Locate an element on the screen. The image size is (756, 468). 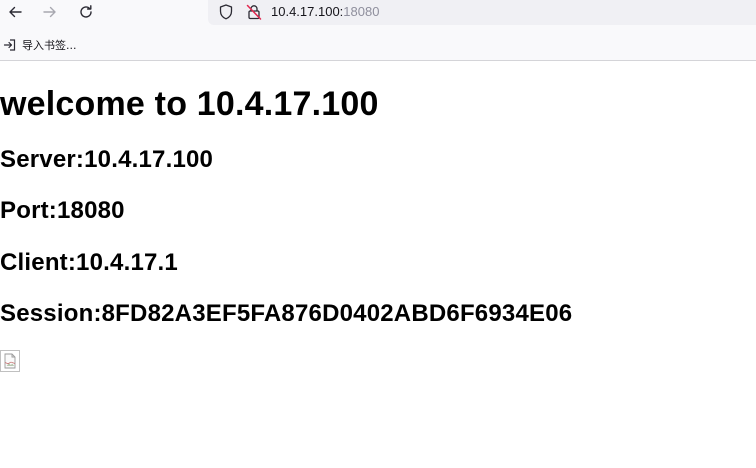
url-host: 10.4.17.100: is located at coordinates (307, 11).